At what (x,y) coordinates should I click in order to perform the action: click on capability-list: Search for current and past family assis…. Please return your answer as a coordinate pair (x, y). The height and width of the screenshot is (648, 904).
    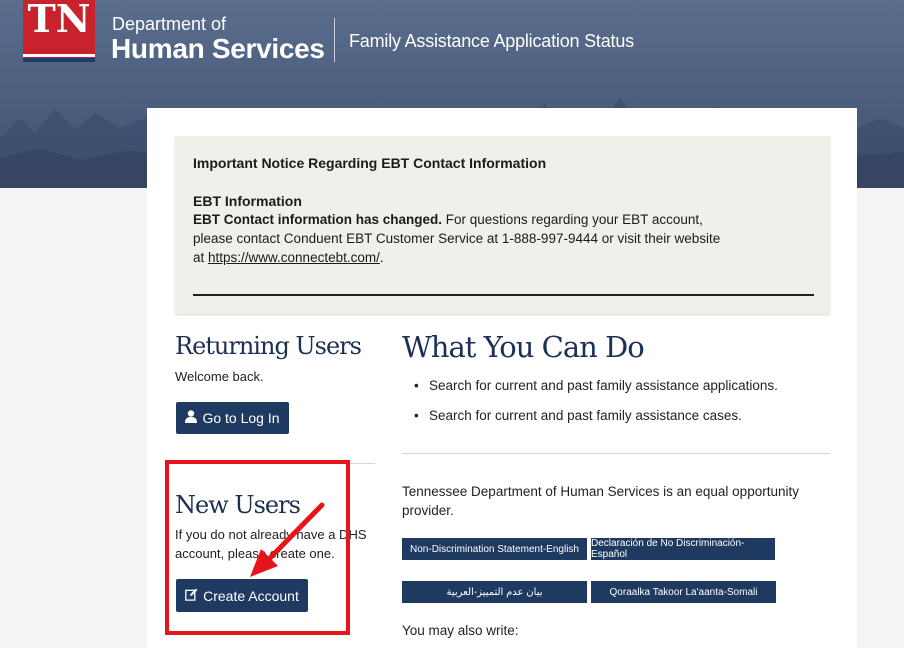
    Looking at the image, I should click on (596, 408).